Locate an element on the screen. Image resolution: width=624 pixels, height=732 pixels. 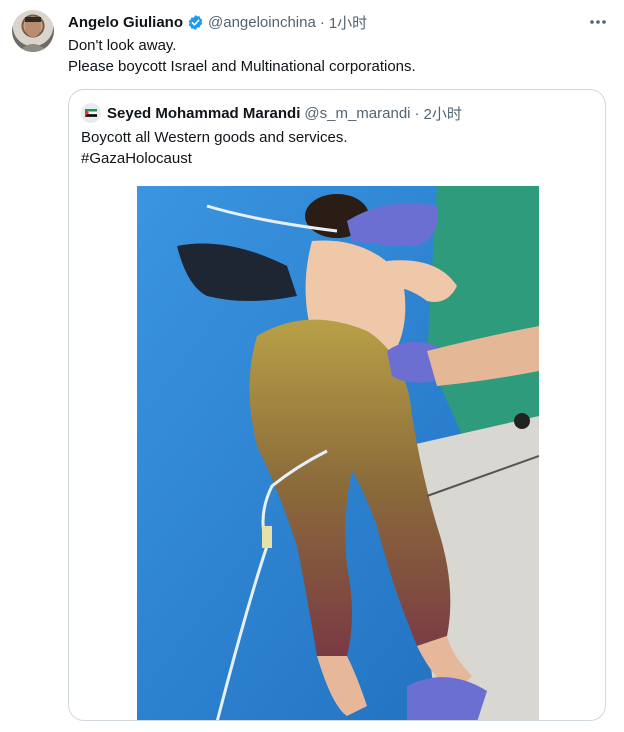
quoted-author-avatar is located at coordinates (91, 113).